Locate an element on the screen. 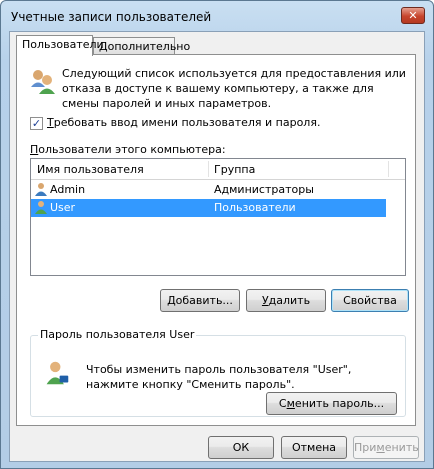  remove-button-accel: У is located at coordinates (265, 300).